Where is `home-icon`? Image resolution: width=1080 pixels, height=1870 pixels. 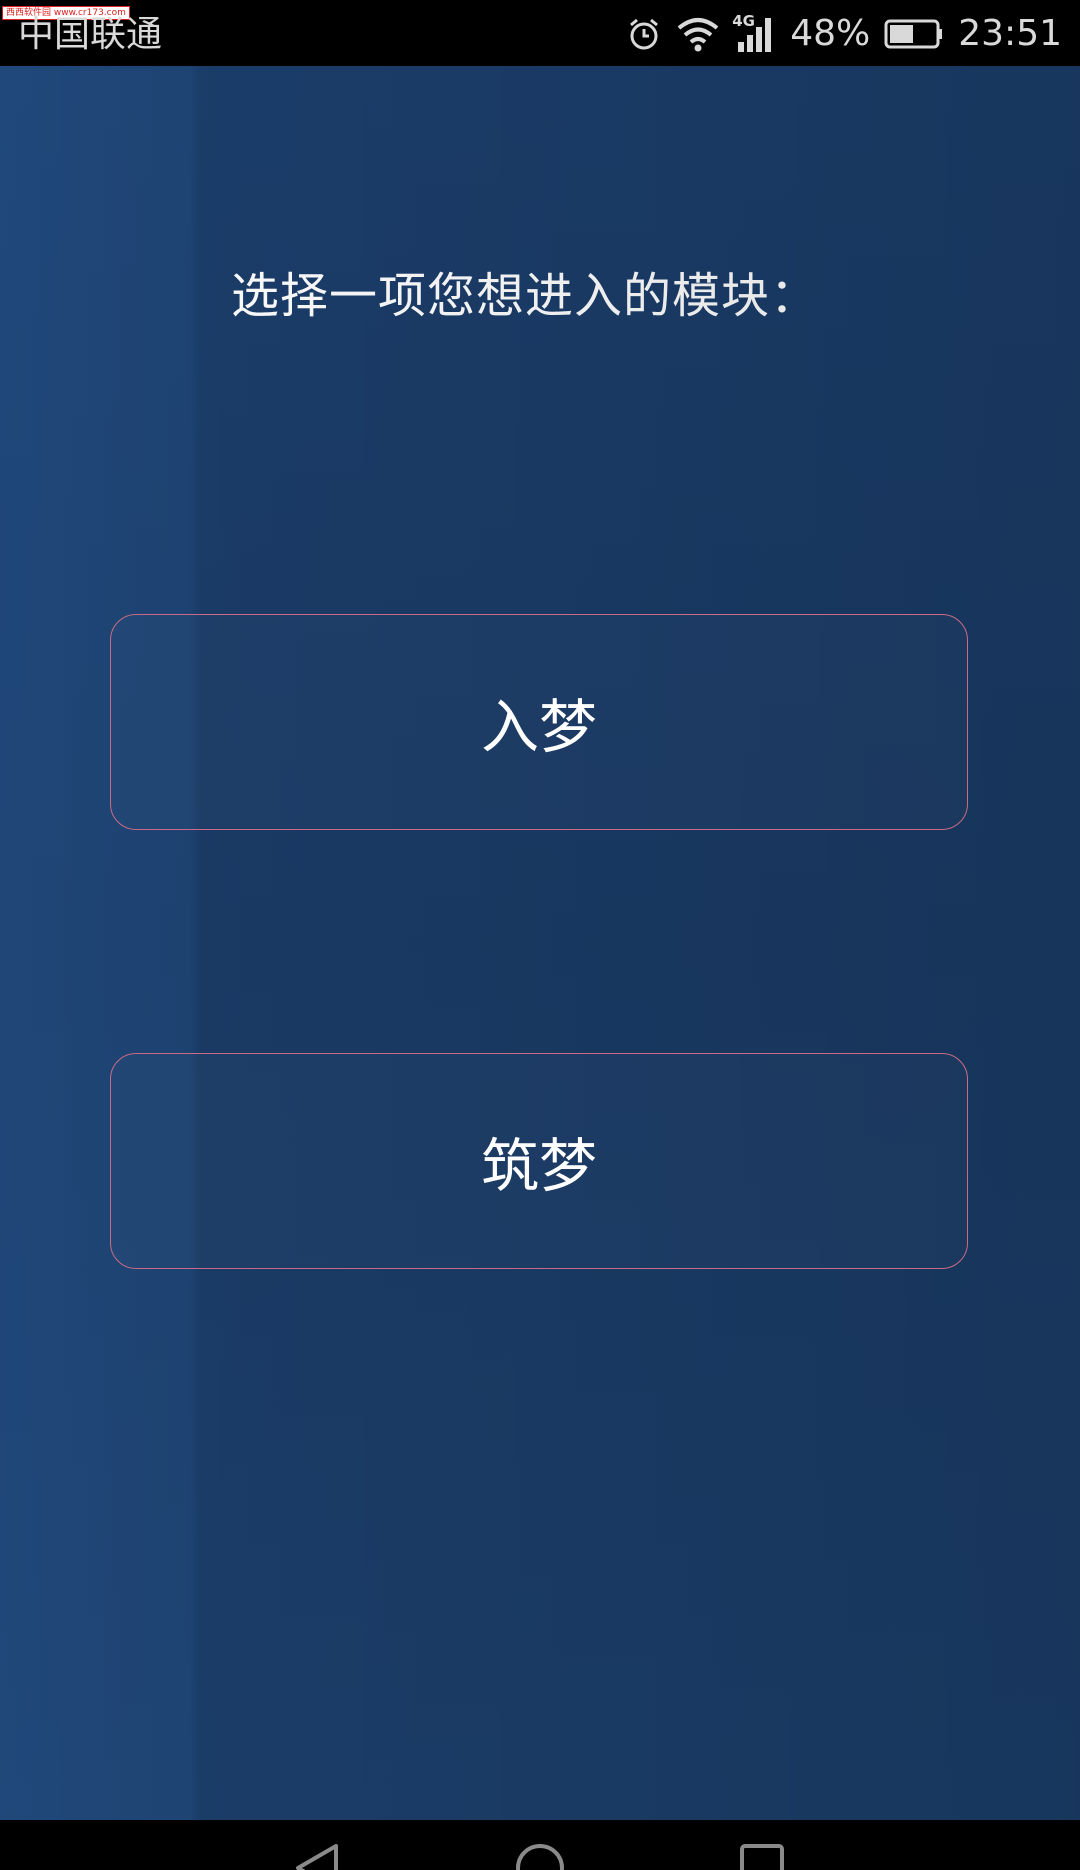
home-icon is located at coordinates (540, 1856).